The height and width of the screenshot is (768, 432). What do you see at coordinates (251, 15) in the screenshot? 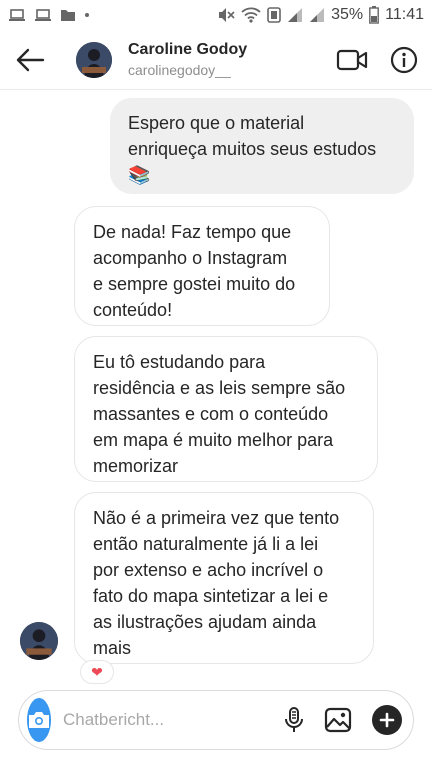
I see `wifi-icon` at bounding box center [251, 15].